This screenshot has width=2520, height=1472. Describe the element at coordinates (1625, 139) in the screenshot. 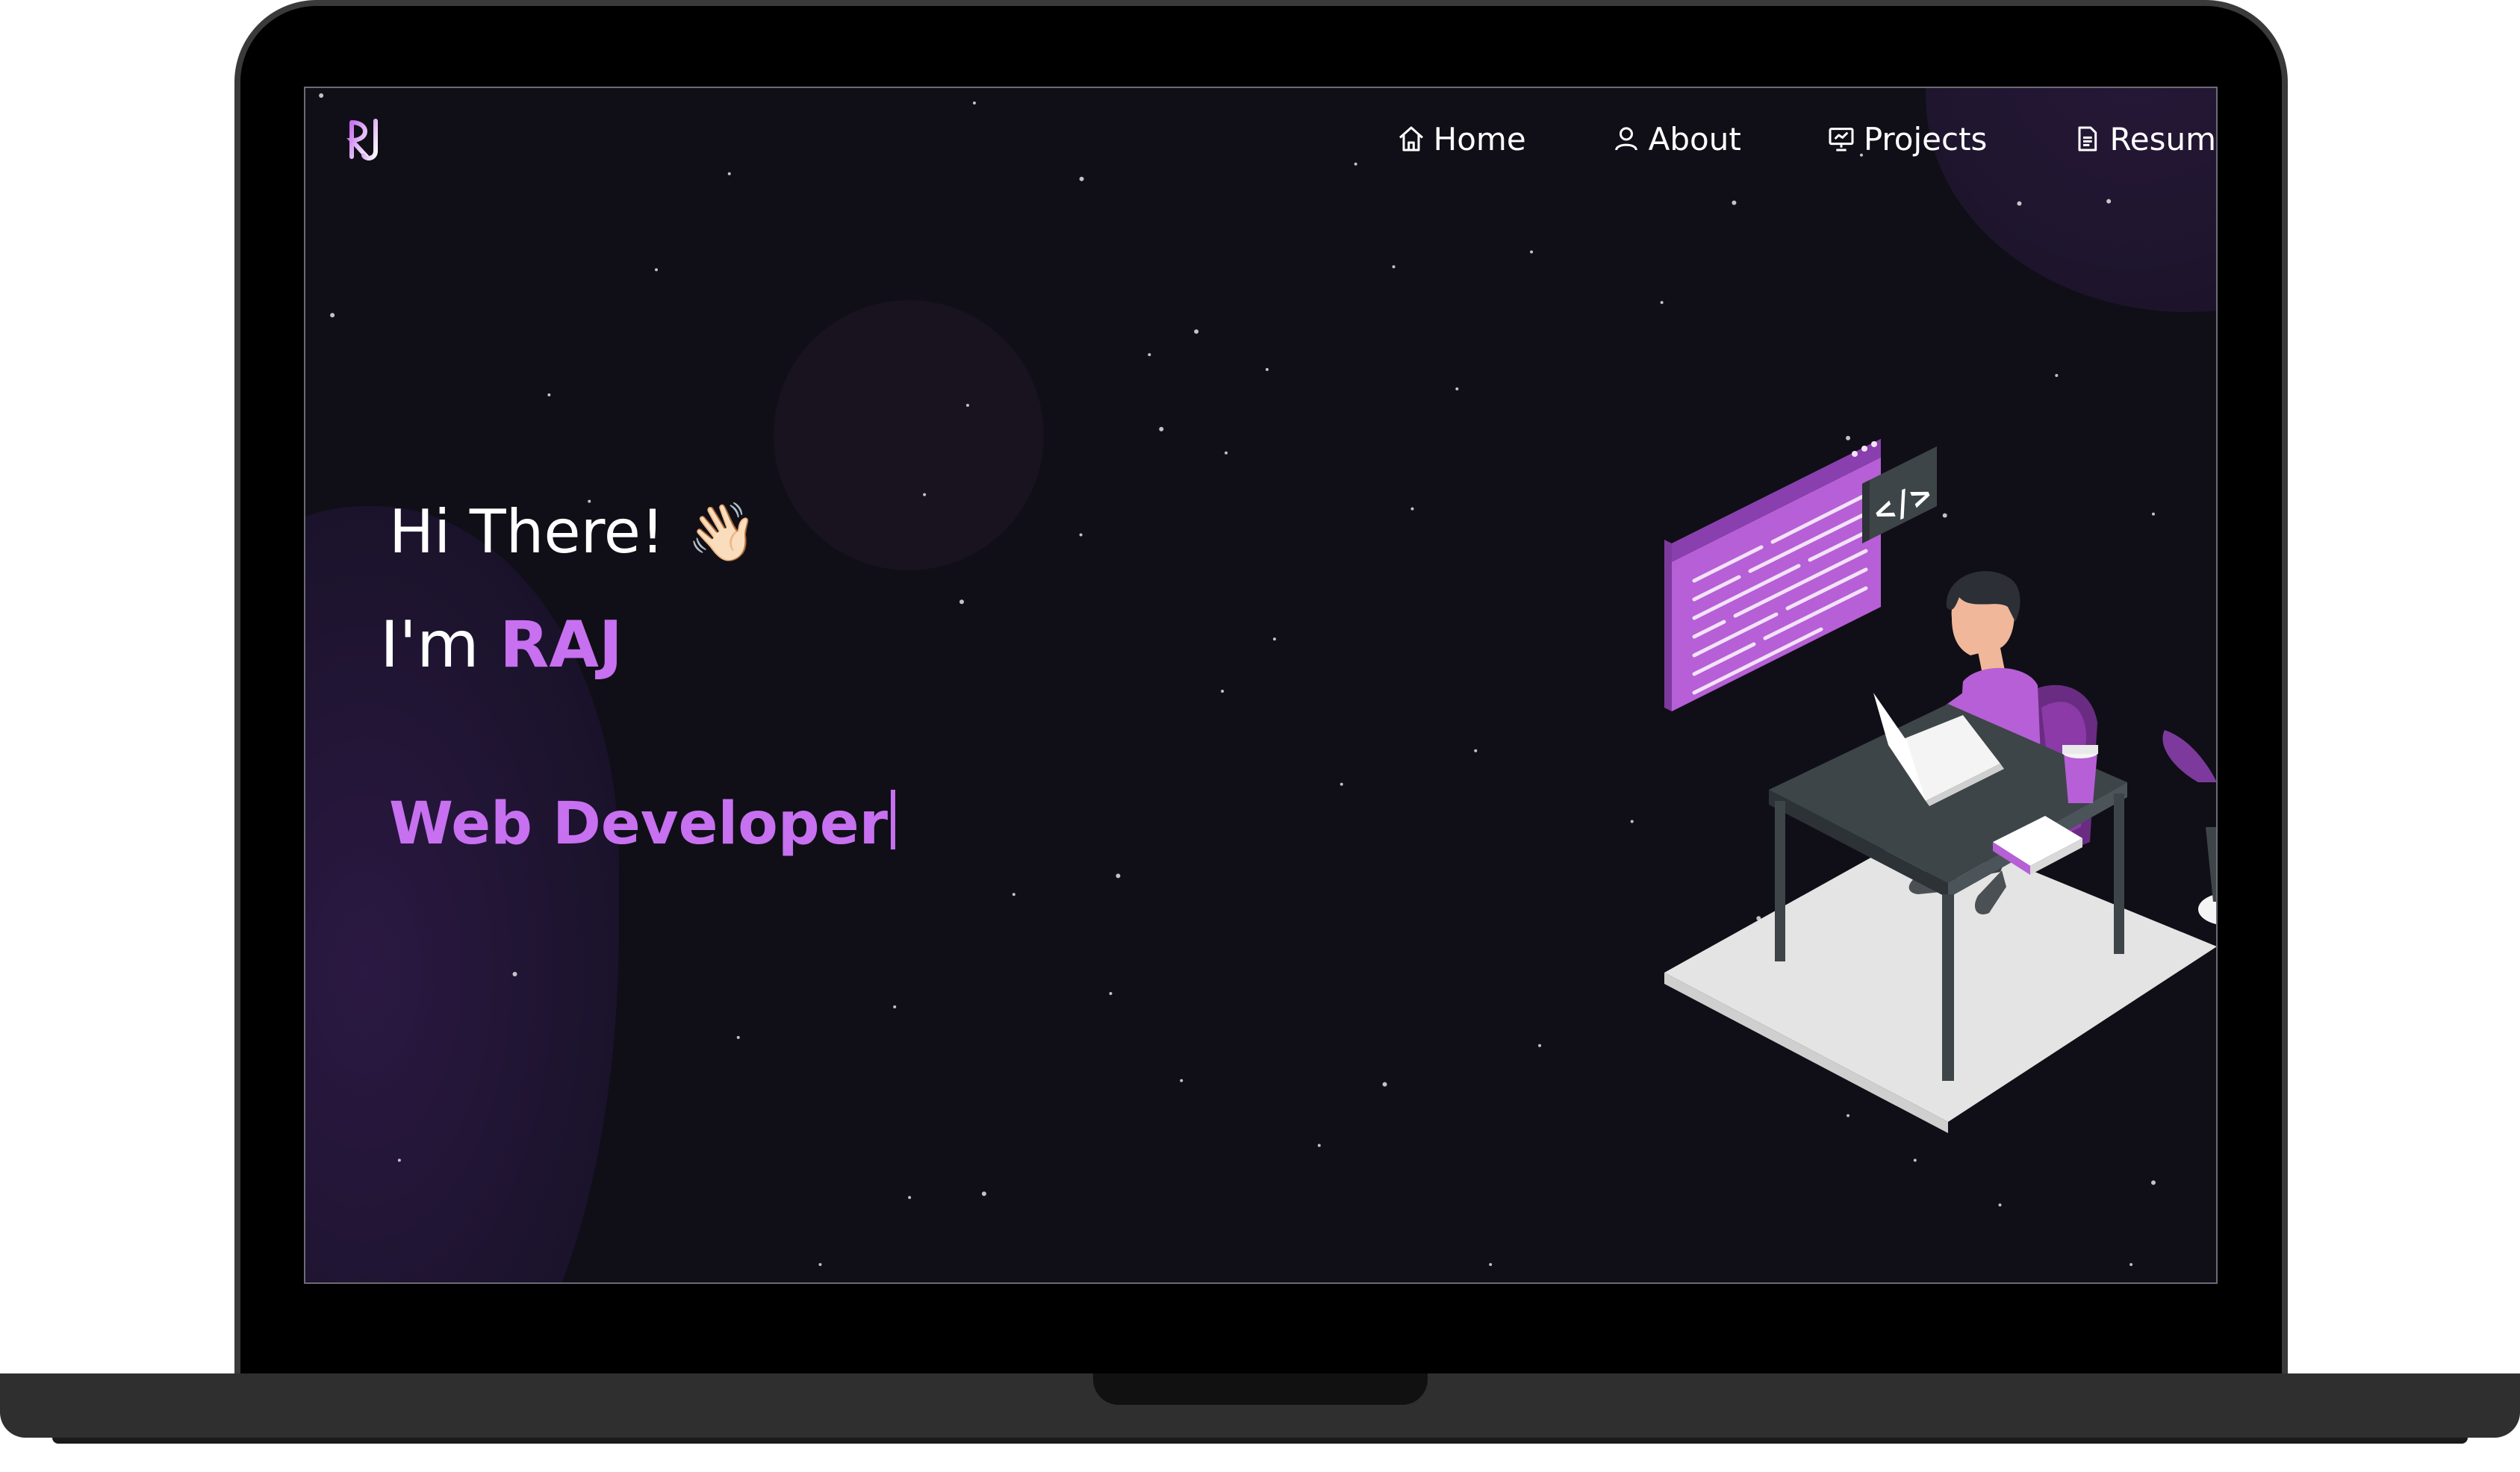

I see `user-icon` at that location.